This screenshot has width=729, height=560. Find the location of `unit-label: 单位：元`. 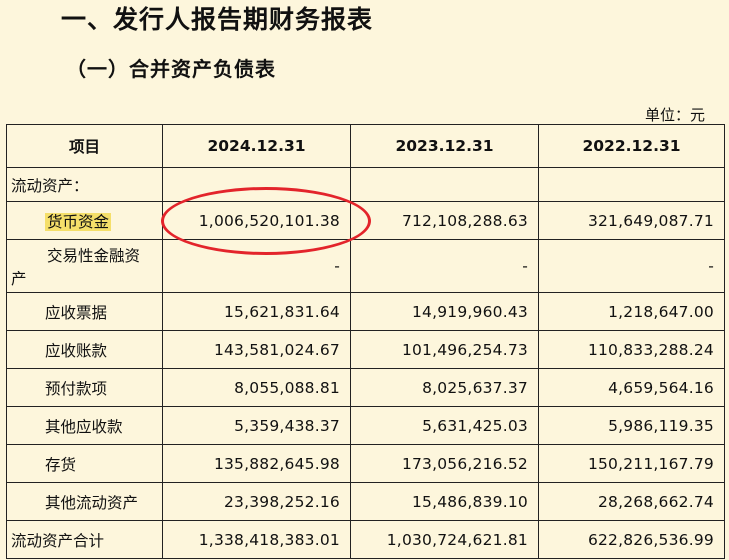

unit-label: 单位：元 is located at coordinates (674, 115).